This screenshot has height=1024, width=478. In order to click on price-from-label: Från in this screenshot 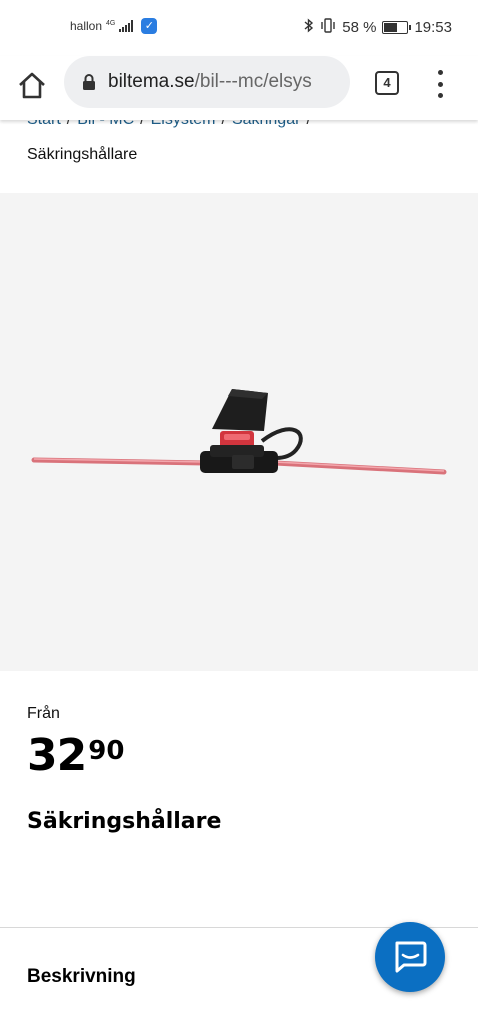, I will do `click(43, 713)`.